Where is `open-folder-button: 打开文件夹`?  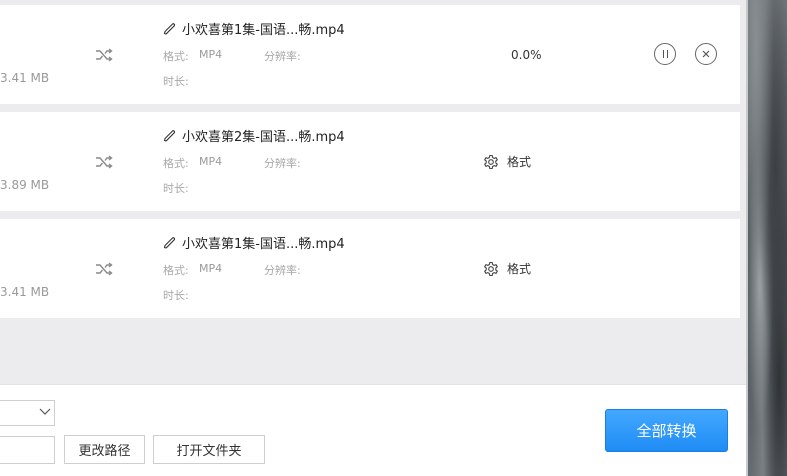
open-folder-button: 打开文件夹 is located at coordinates (209, 449).